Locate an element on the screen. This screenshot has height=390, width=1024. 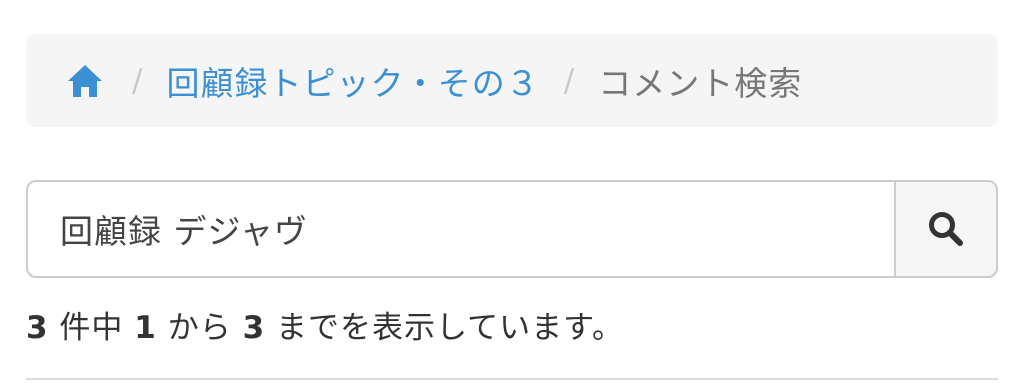
search-button is located at coordinates (946, 229).